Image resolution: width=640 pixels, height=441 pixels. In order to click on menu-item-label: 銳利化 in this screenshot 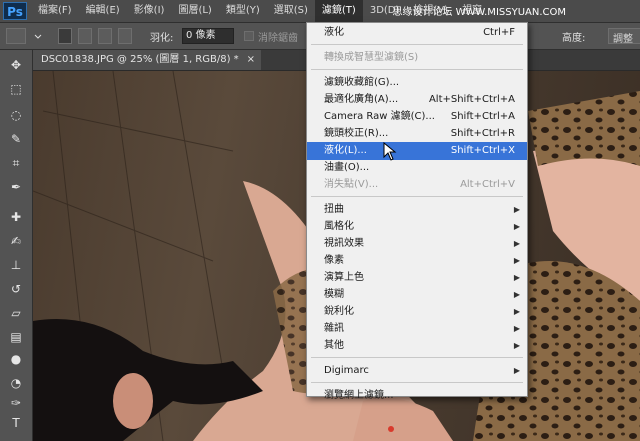, I will do `click(339, 311)`.